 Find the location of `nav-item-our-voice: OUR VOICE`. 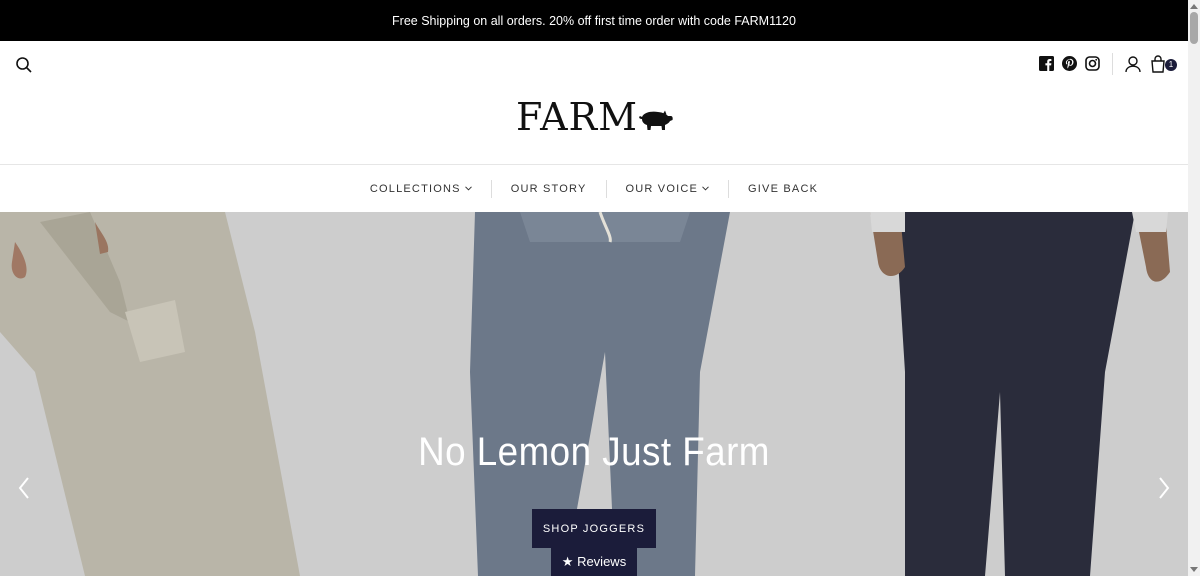

nav-item-our-voice: OUR VOICE is located at coordinates (668, 189).